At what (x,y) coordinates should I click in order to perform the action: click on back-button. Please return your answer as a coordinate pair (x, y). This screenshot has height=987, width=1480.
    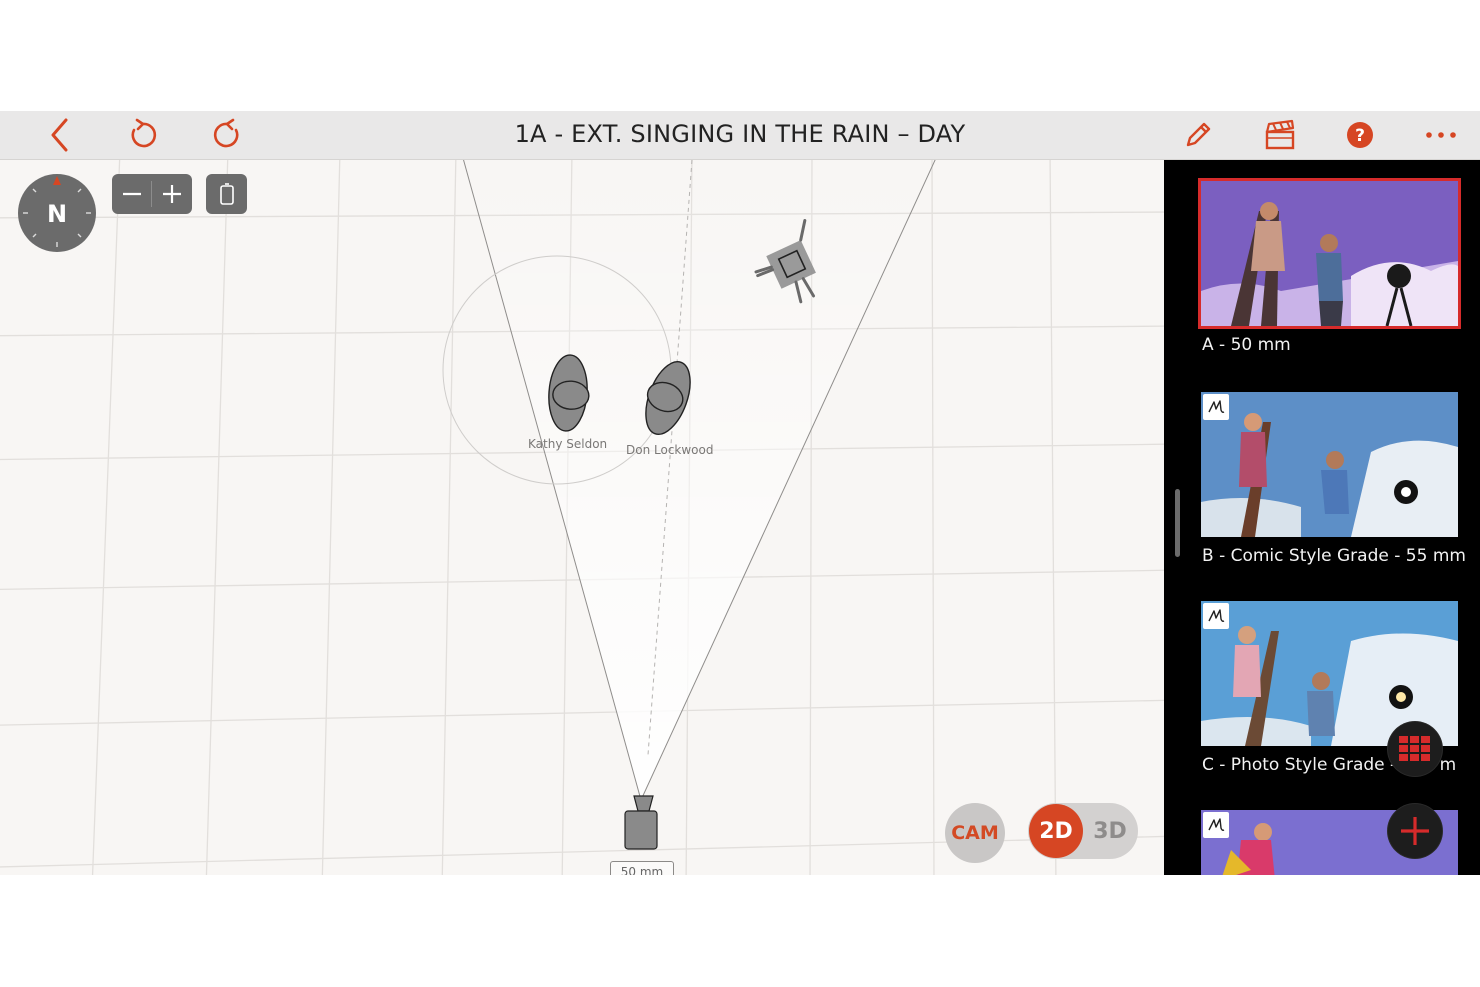
    Looking at the image, I should click on (60, 135).